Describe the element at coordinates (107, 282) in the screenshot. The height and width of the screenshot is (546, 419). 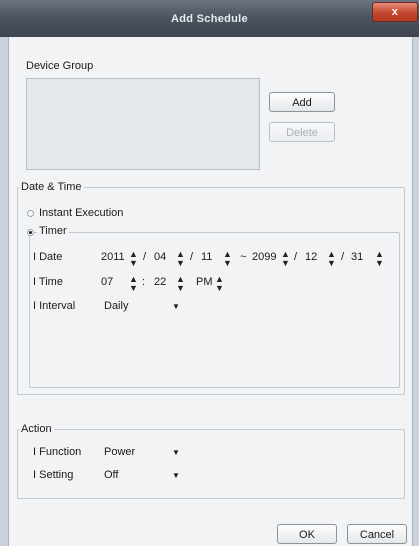
I see `hour-value: 07` at that location.